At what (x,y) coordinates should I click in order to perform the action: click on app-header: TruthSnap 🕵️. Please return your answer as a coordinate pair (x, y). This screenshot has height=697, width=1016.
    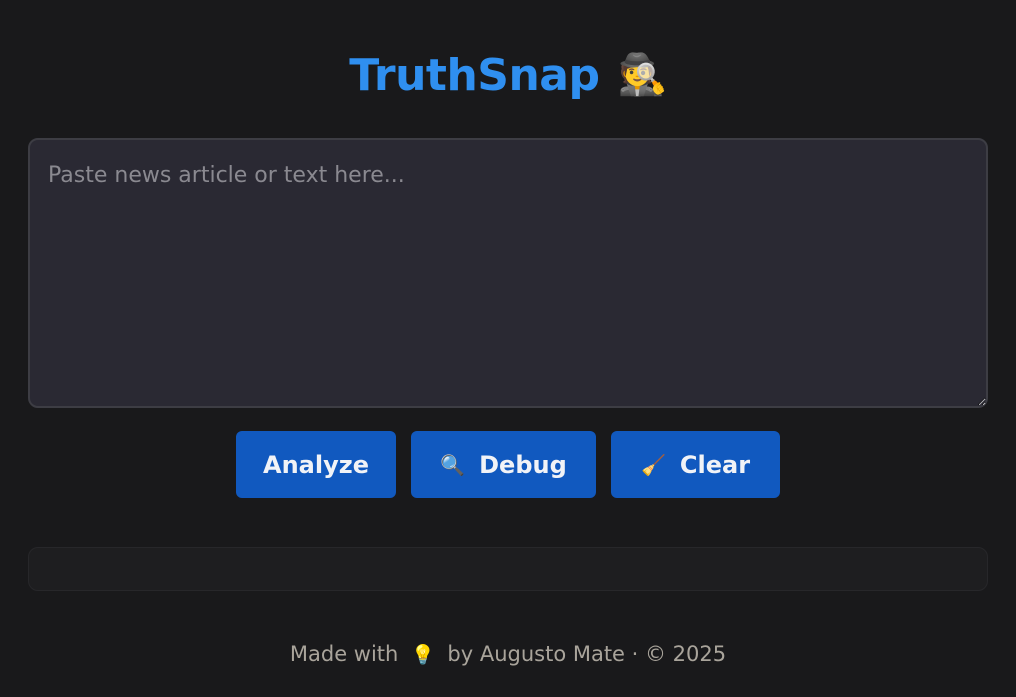
    Looking at the image, I should click on (508, 75).